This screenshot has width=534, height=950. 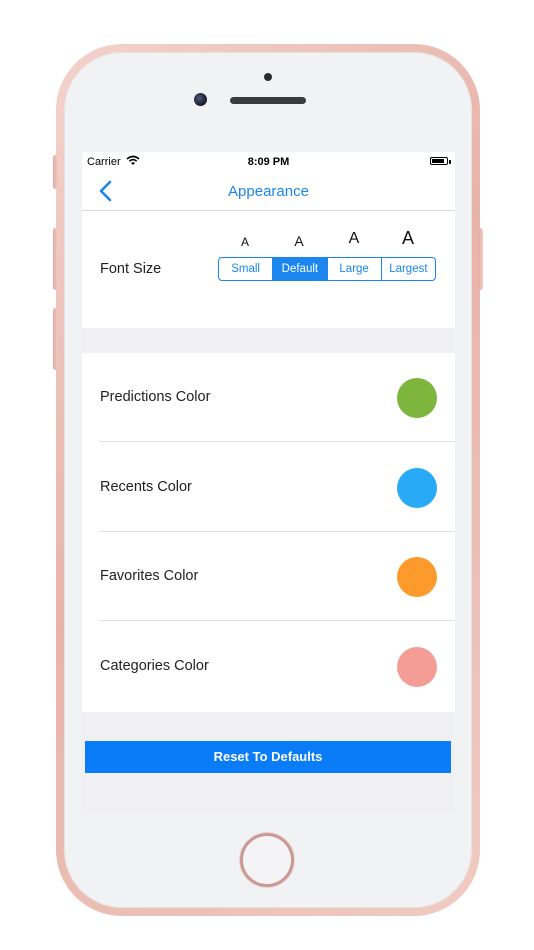 What do you see at coordinates (55, 172) in the screenshot?
I see `mute-switch` at bounding box center [55, 172].